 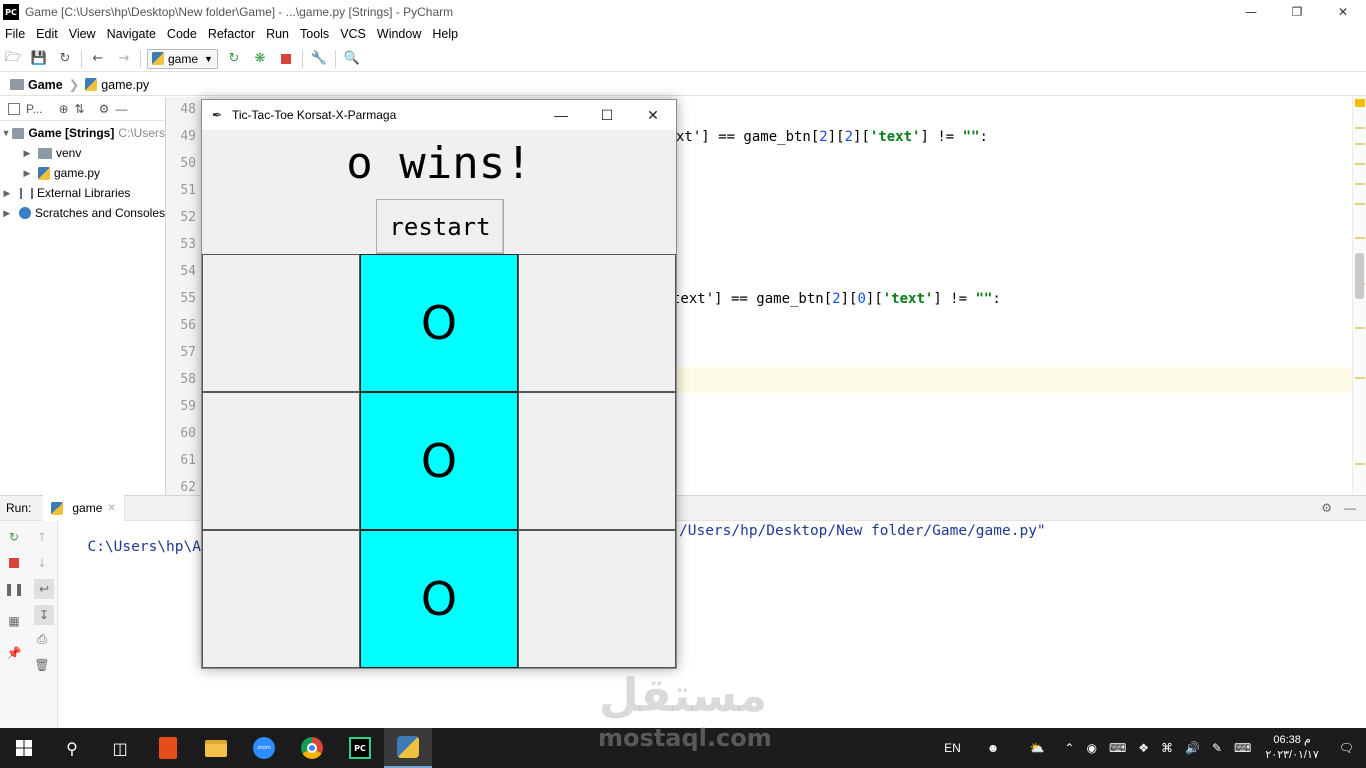 I want to click on trash-icon: 🗑, so click(x=42, y=665).